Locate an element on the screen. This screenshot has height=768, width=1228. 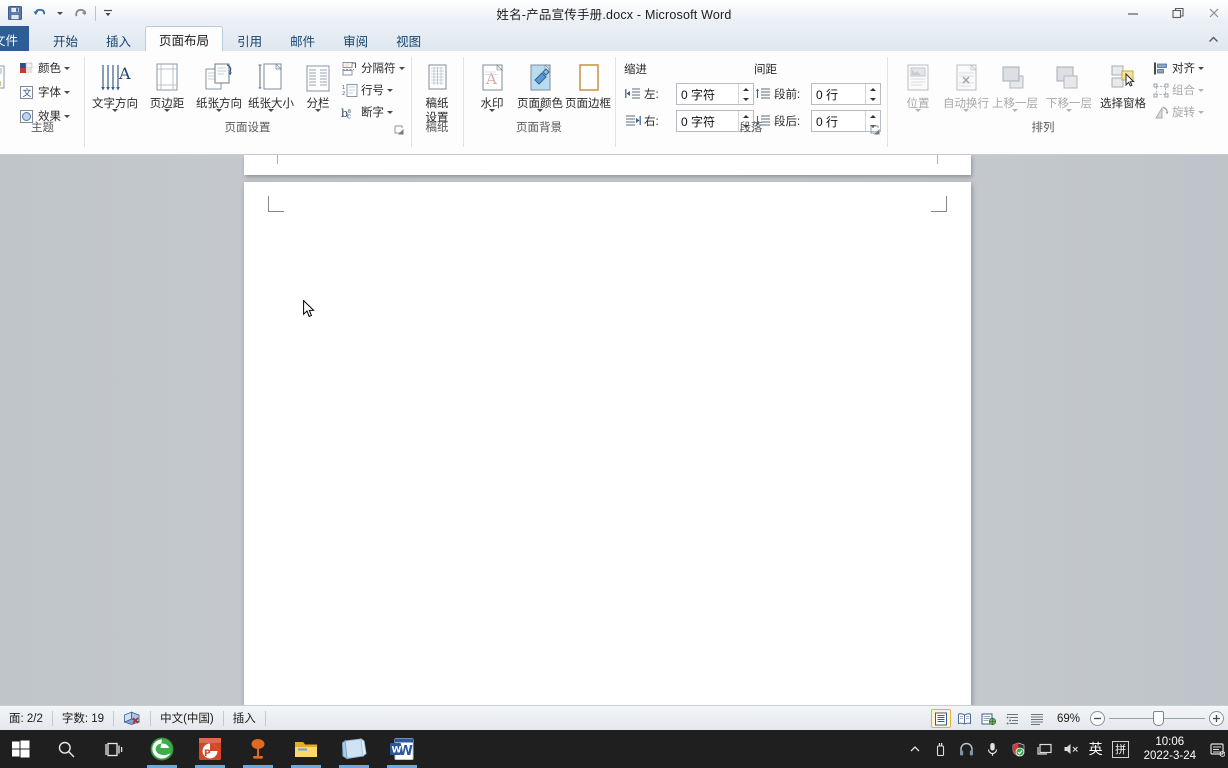
collapse-ribbon-icon is located at coordinates (1213, 39).